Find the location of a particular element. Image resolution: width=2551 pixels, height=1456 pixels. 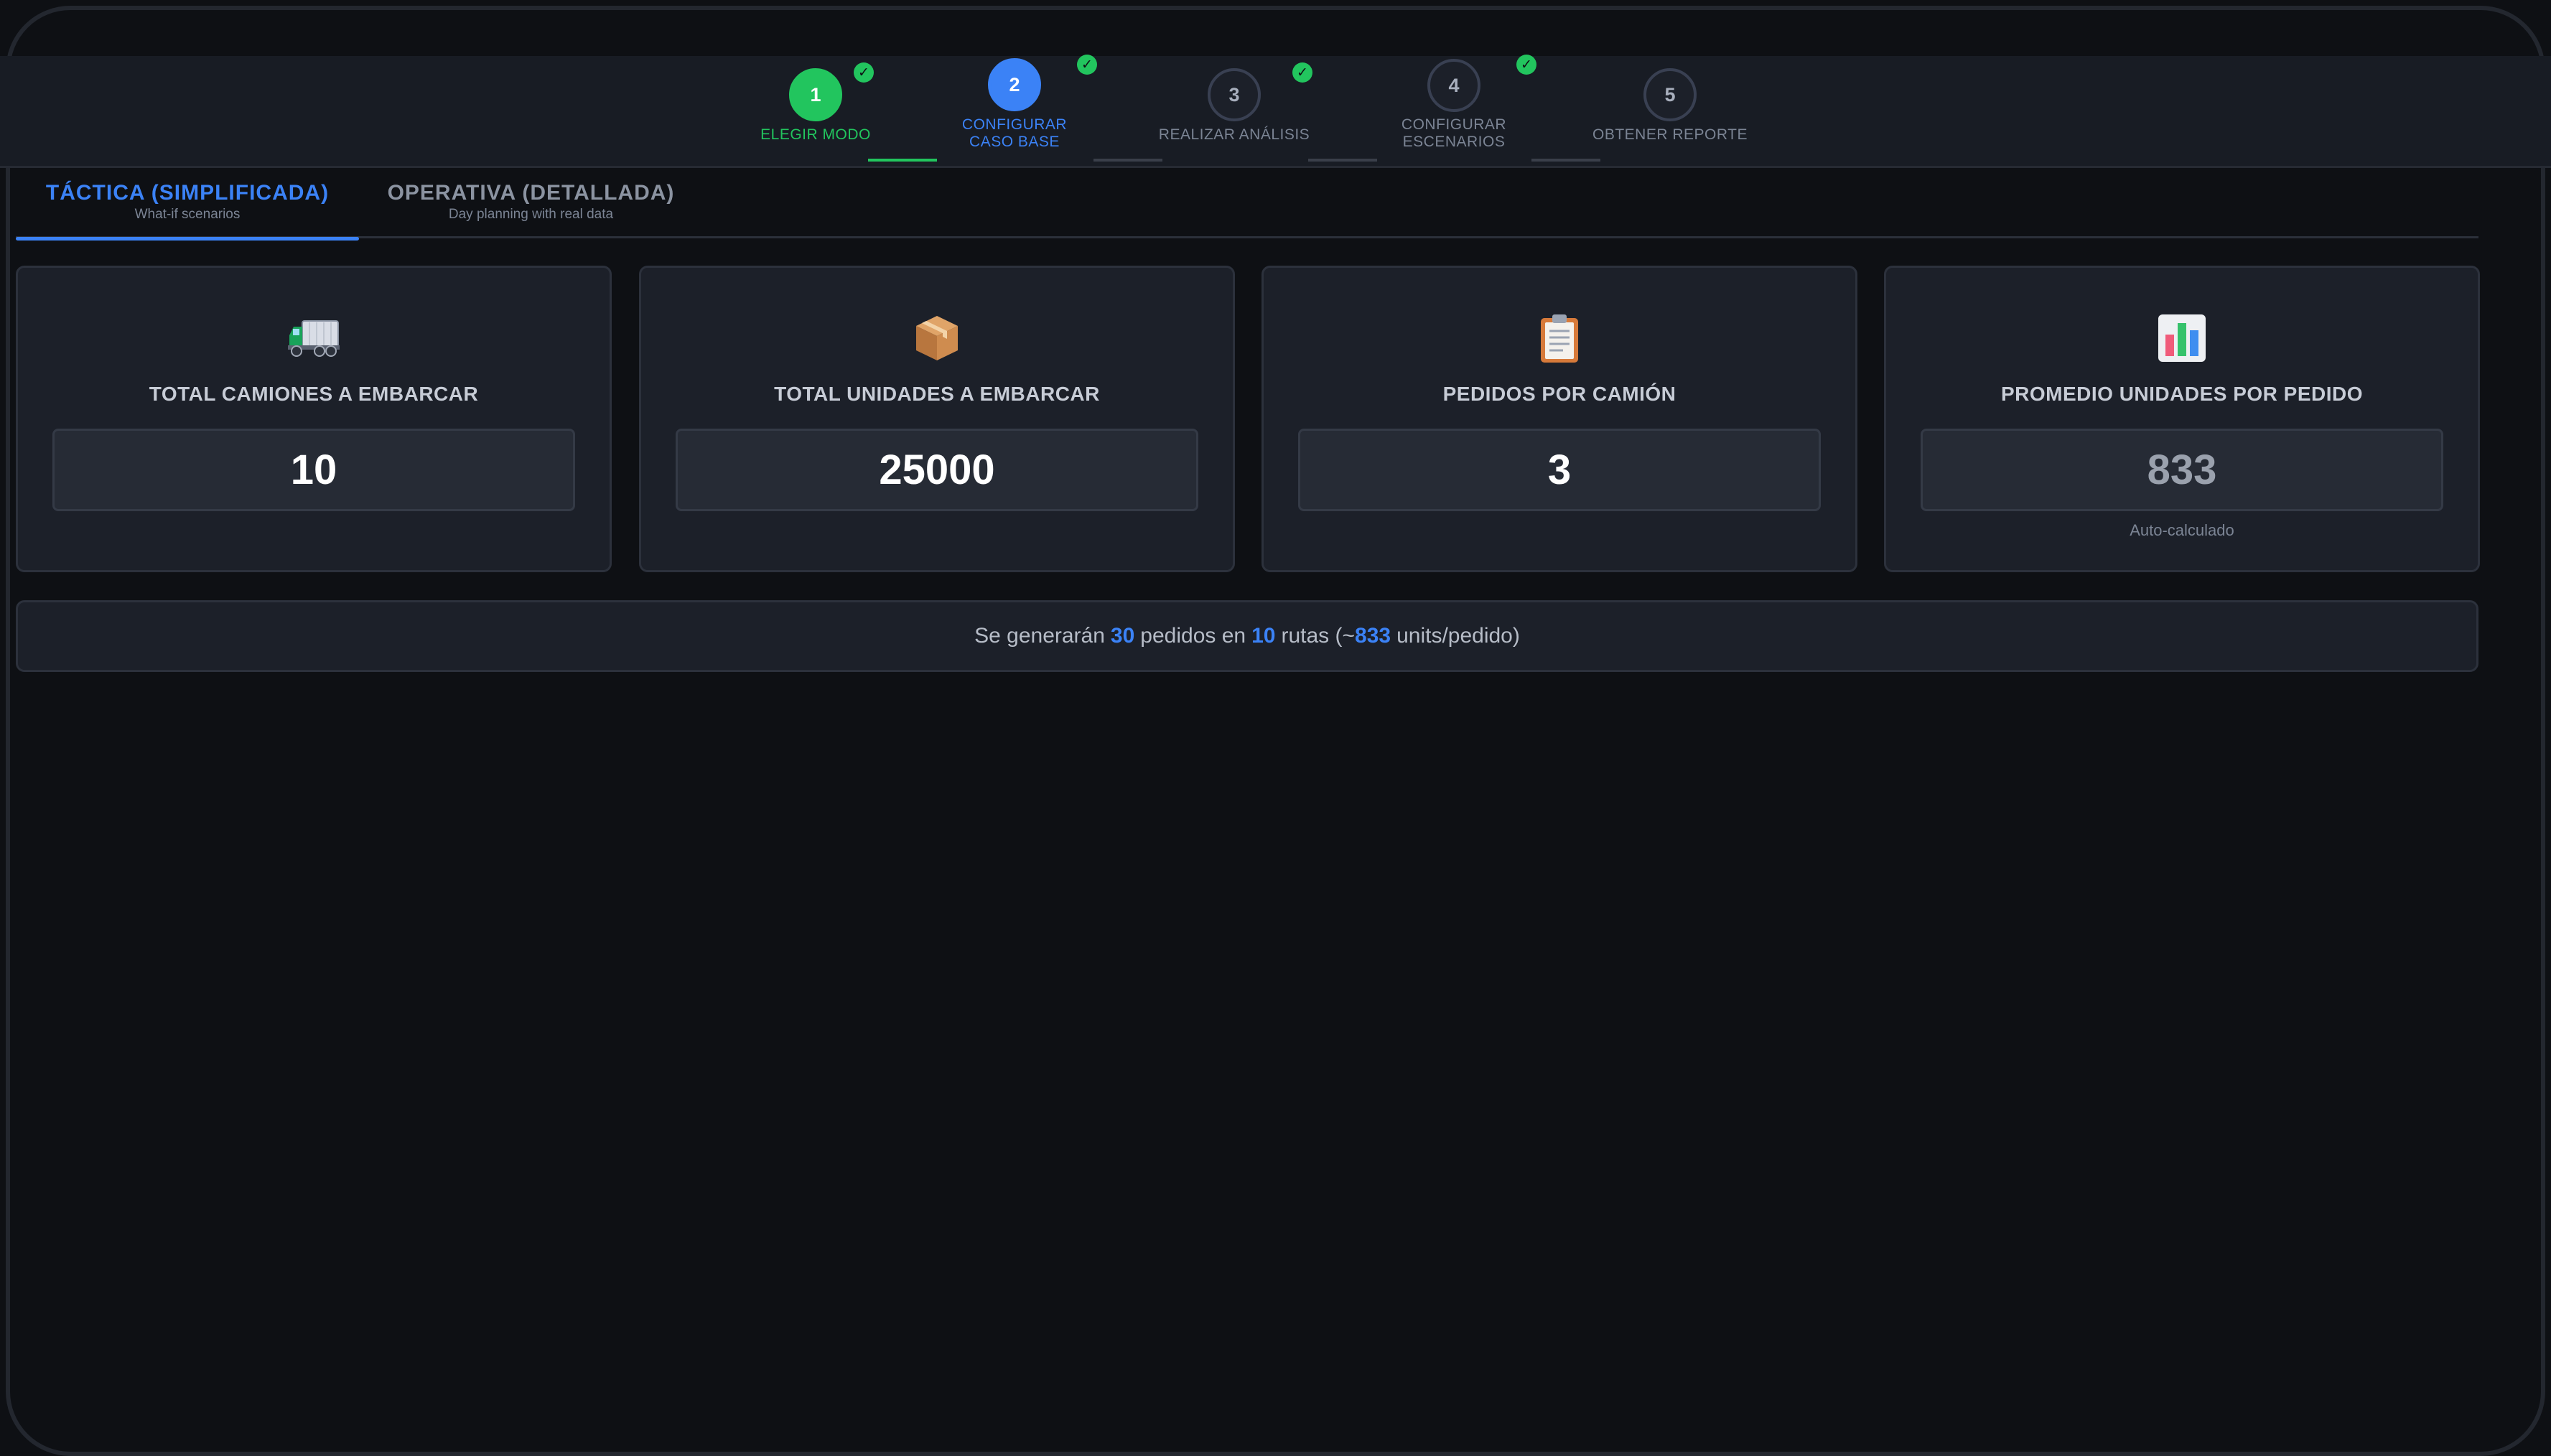

card-label: TOTAL UNIDADES A EMBARCAR is located at coordinates (937, 394).